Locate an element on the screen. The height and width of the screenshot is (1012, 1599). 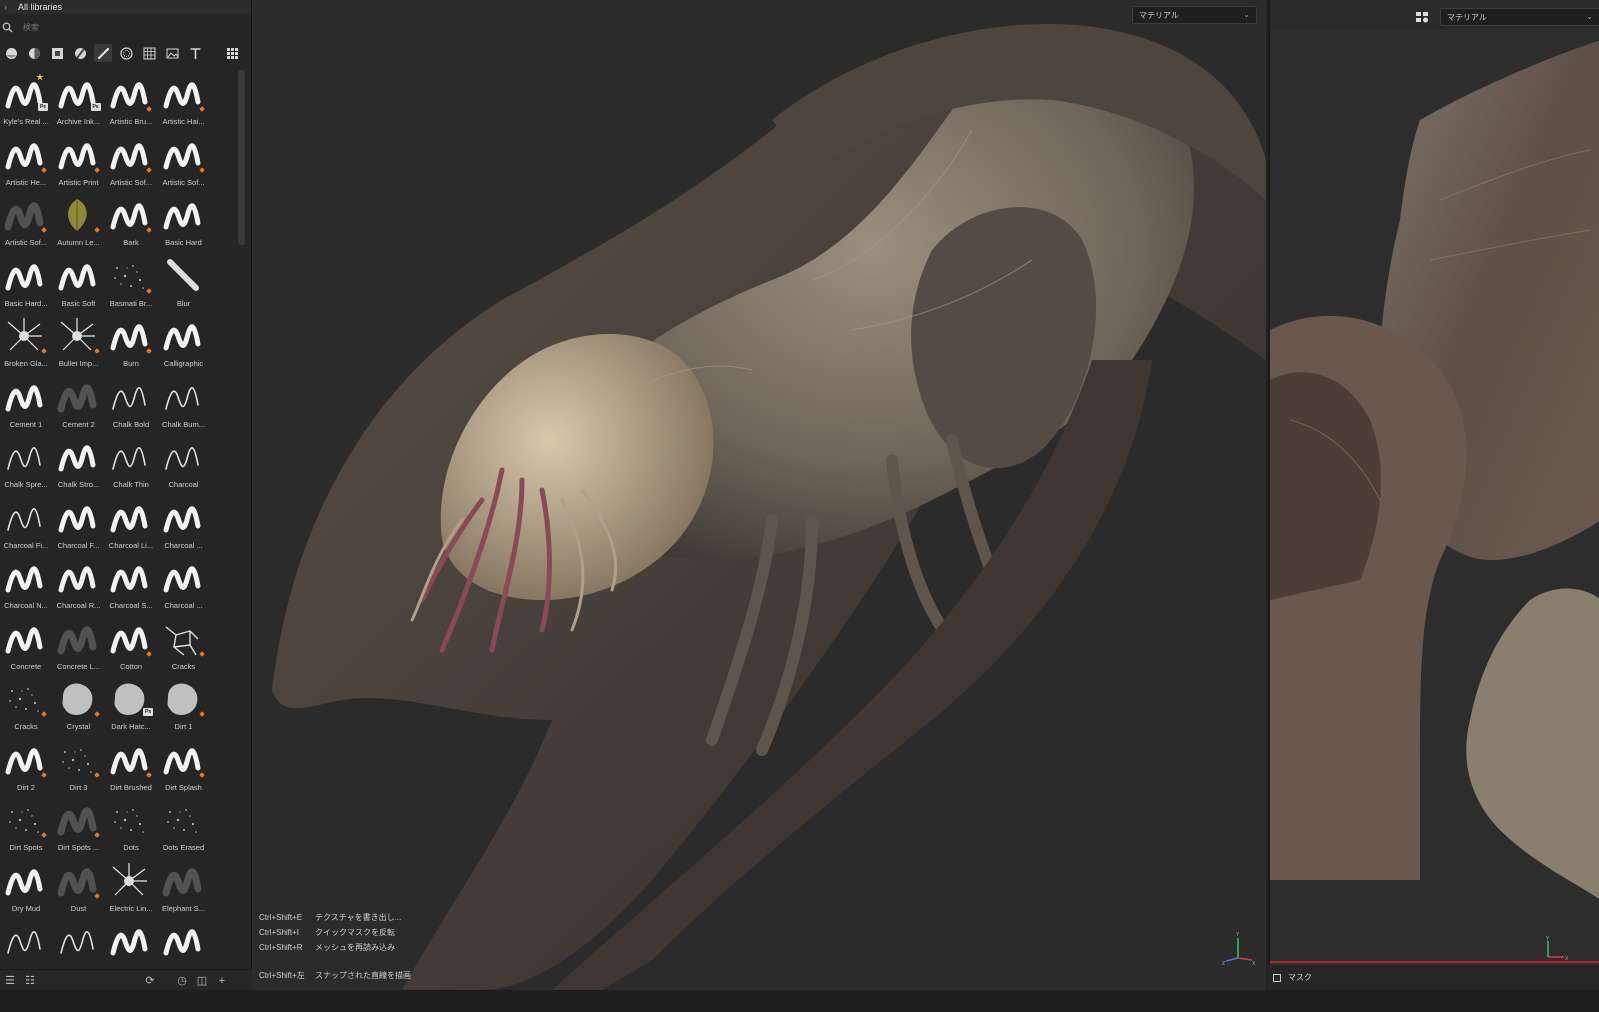
image-icon is located at coordinates (172, 53).